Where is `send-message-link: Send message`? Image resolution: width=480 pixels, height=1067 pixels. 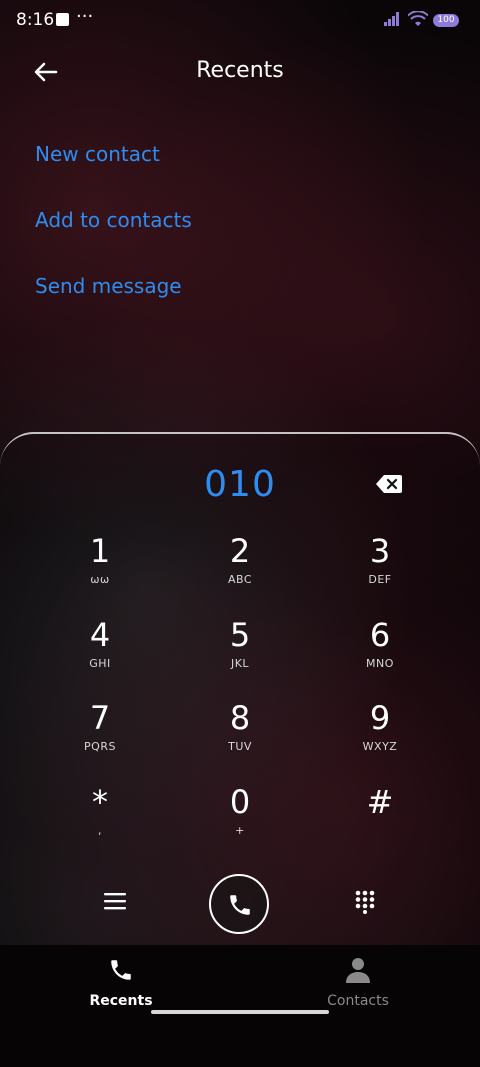
send-message-link: Send message is located at coordinates (113, 305).